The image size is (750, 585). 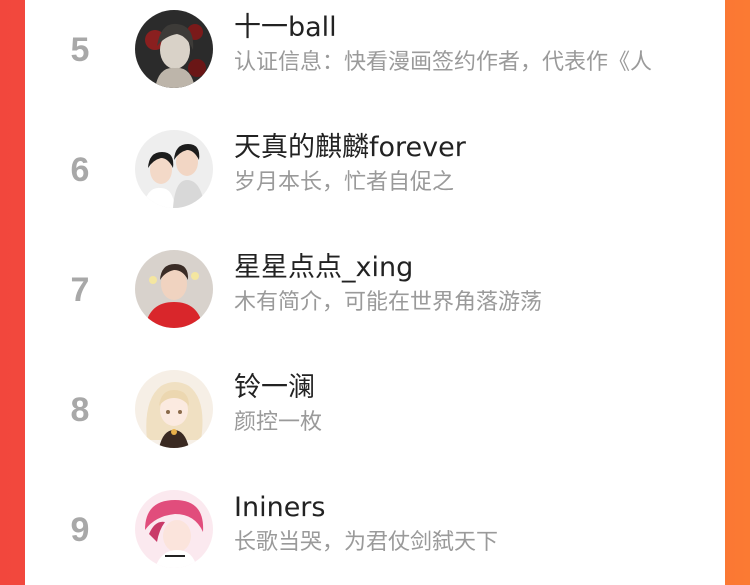 What do you see at coordinates (279, 508) in the screenshot?
I see `user-name: Ininers` at bounding box center [279, 508].